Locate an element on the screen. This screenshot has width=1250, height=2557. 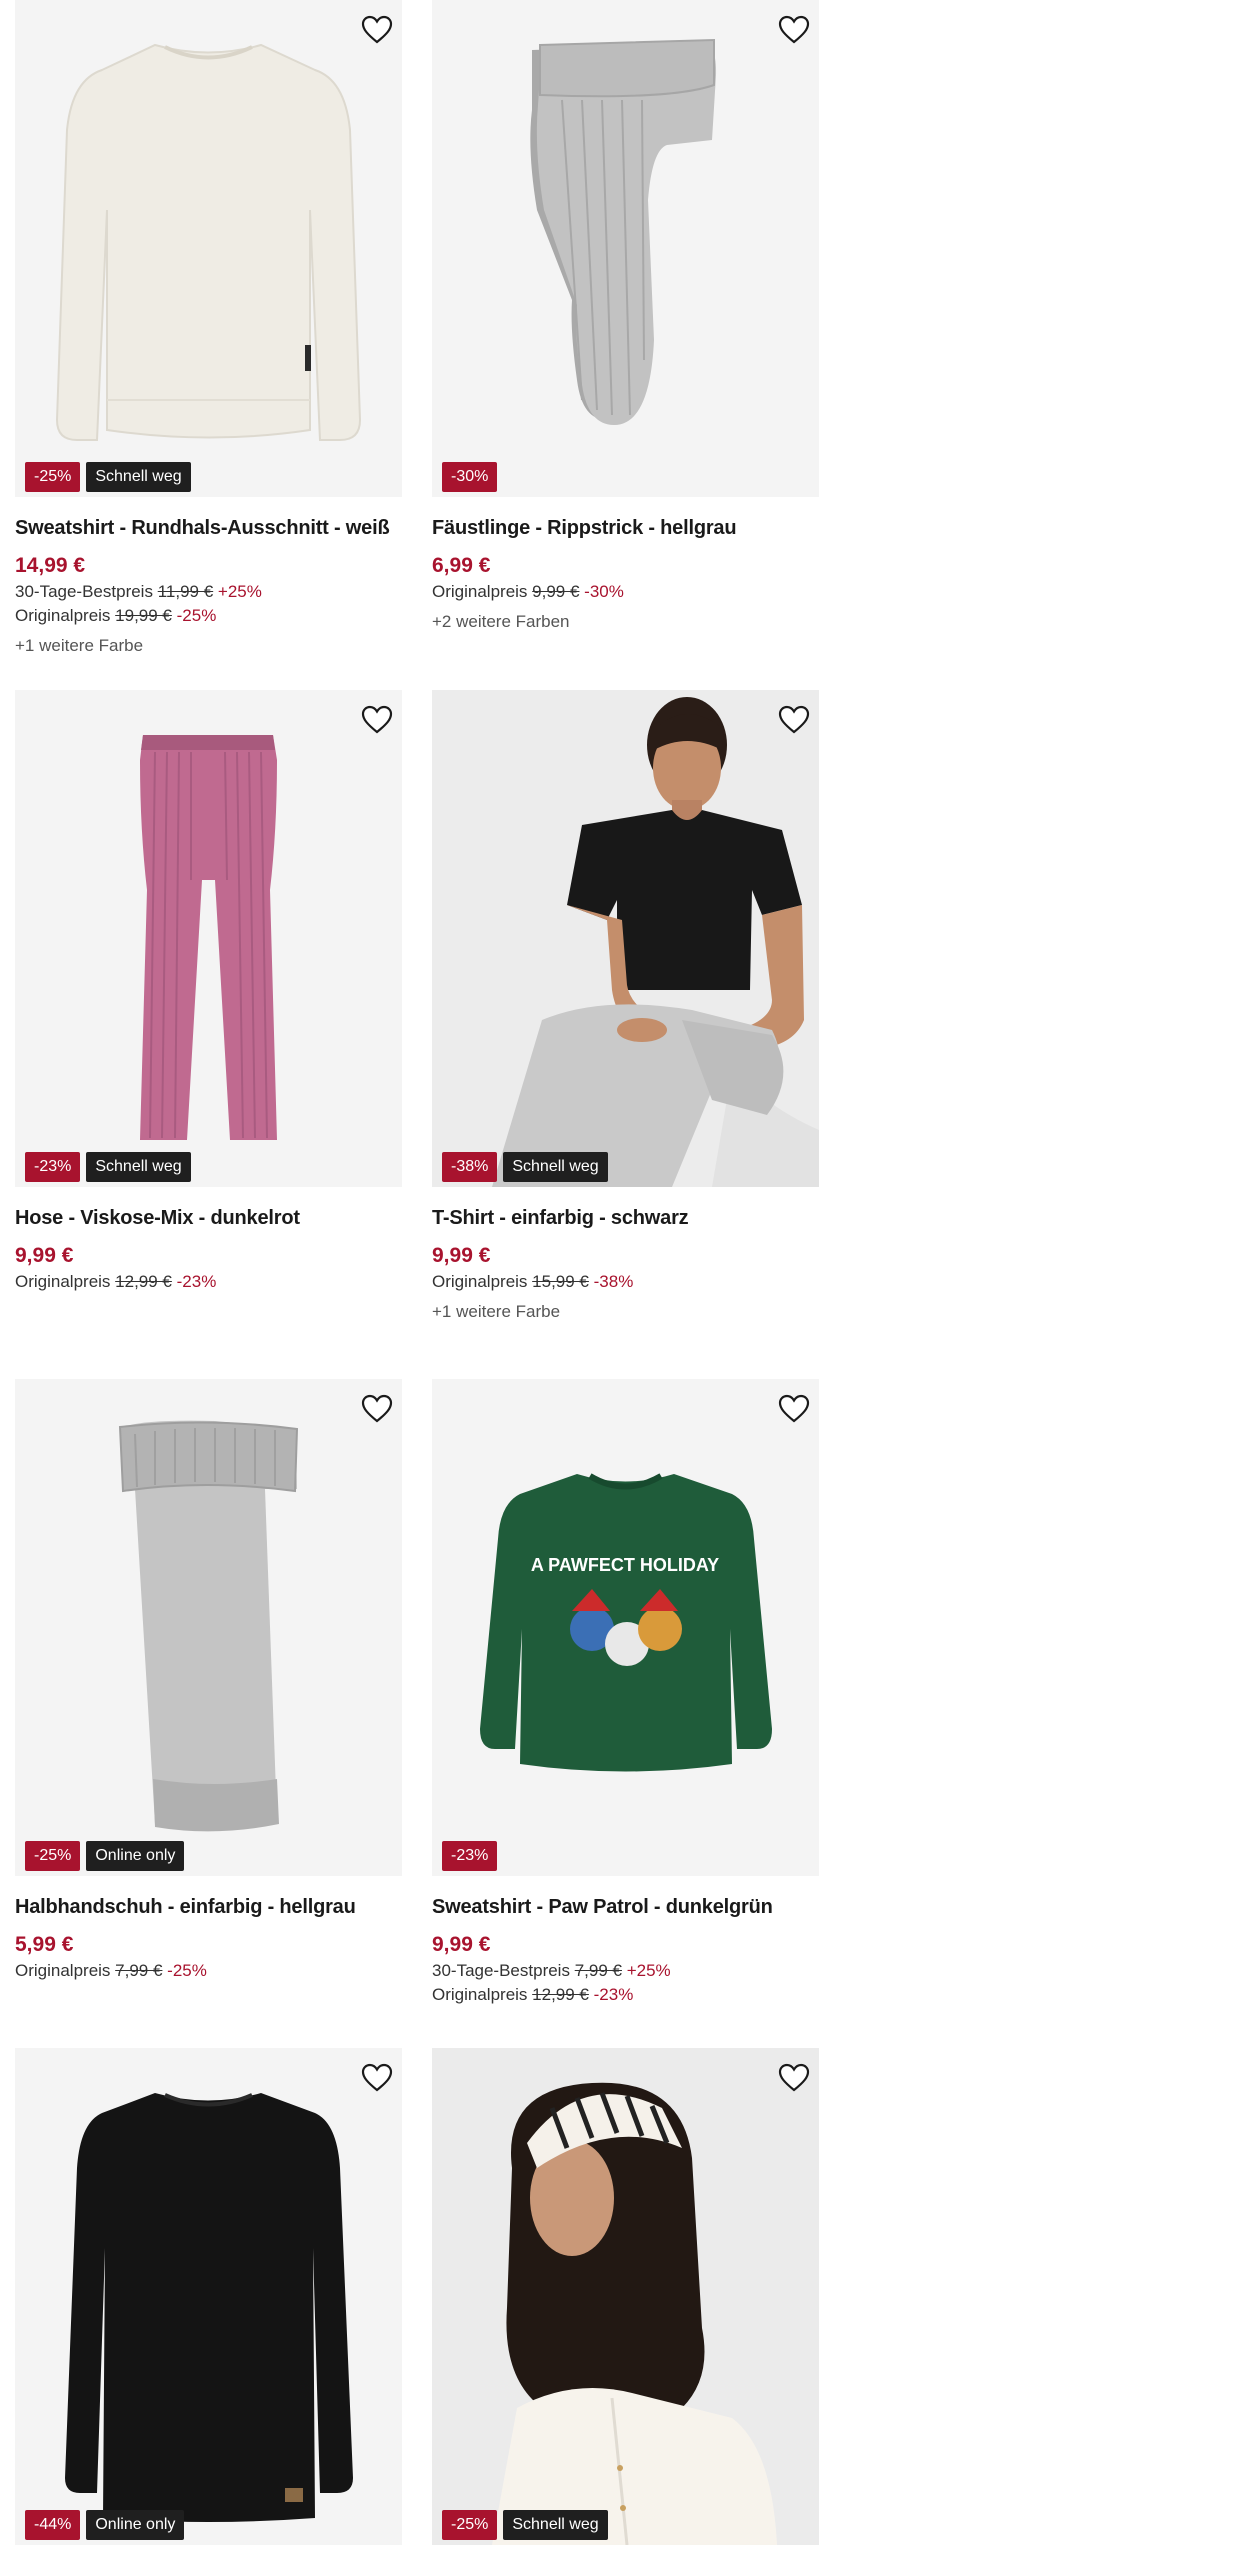
product-title: Fäustlinge - Rippstrick - hellgrau is located at coordinates (625, 528).